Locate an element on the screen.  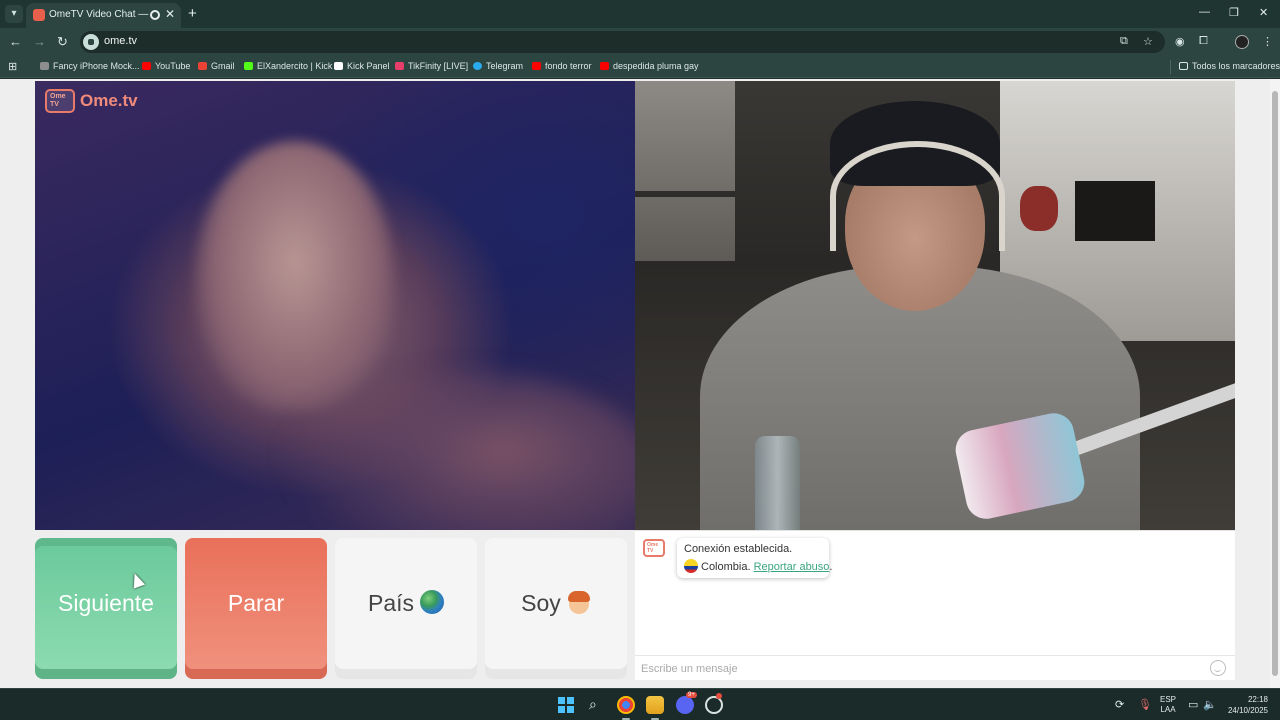
next-button: Siguiente is located at coordinates (106, 608).